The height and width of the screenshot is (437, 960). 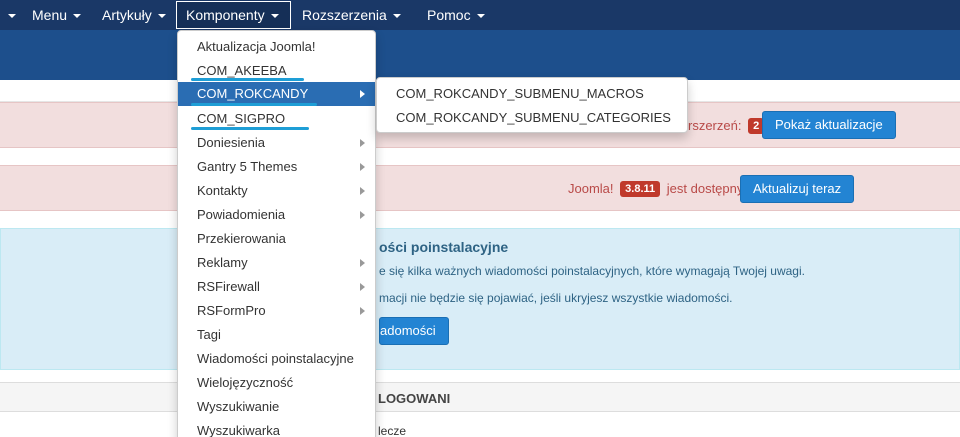 What do you see at coordinates (705, 188) in the screenshot?
I see `alert-label: jest dostępny` at bounding box center [705, 188].